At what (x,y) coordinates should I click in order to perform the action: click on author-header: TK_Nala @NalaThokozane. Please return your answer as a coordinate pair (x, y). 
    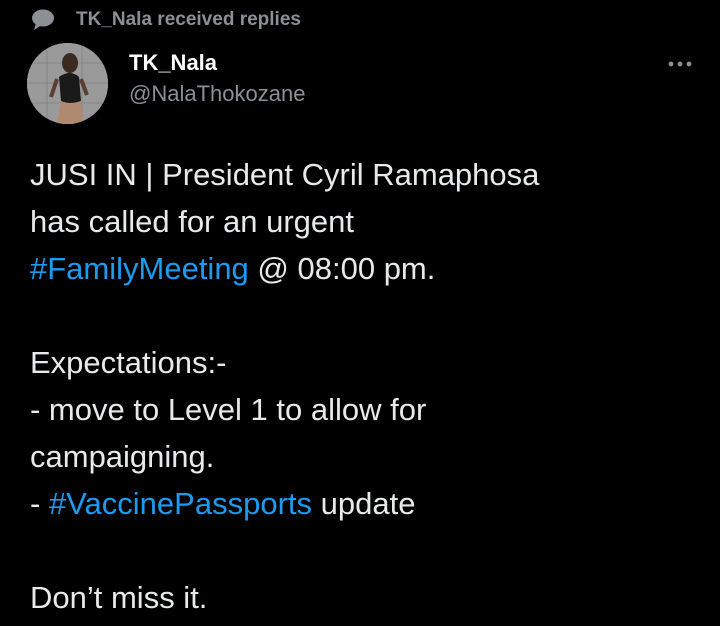
    Looking at the image, I should click on (217, 79).